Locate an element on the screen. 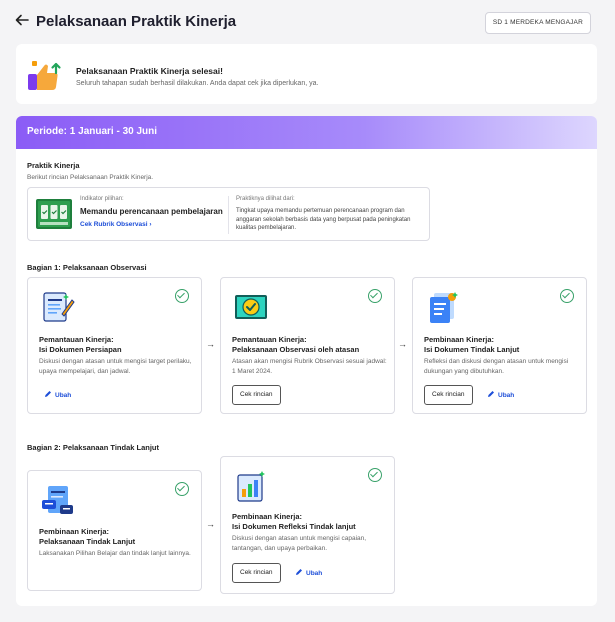  banner-title: Pelaksanaan Praktik Kinerja selesai! is located at coordinates (149, 71).